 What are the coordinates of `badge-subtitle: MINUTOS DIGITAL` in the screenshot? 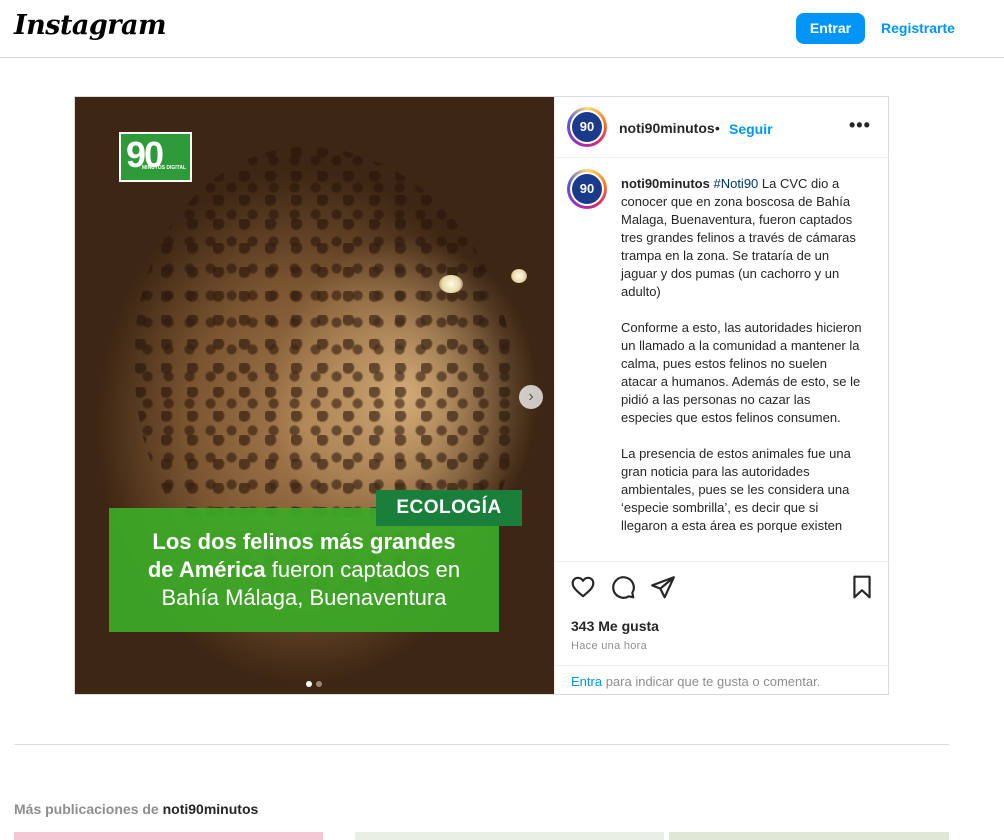 It's located at (164, 168).